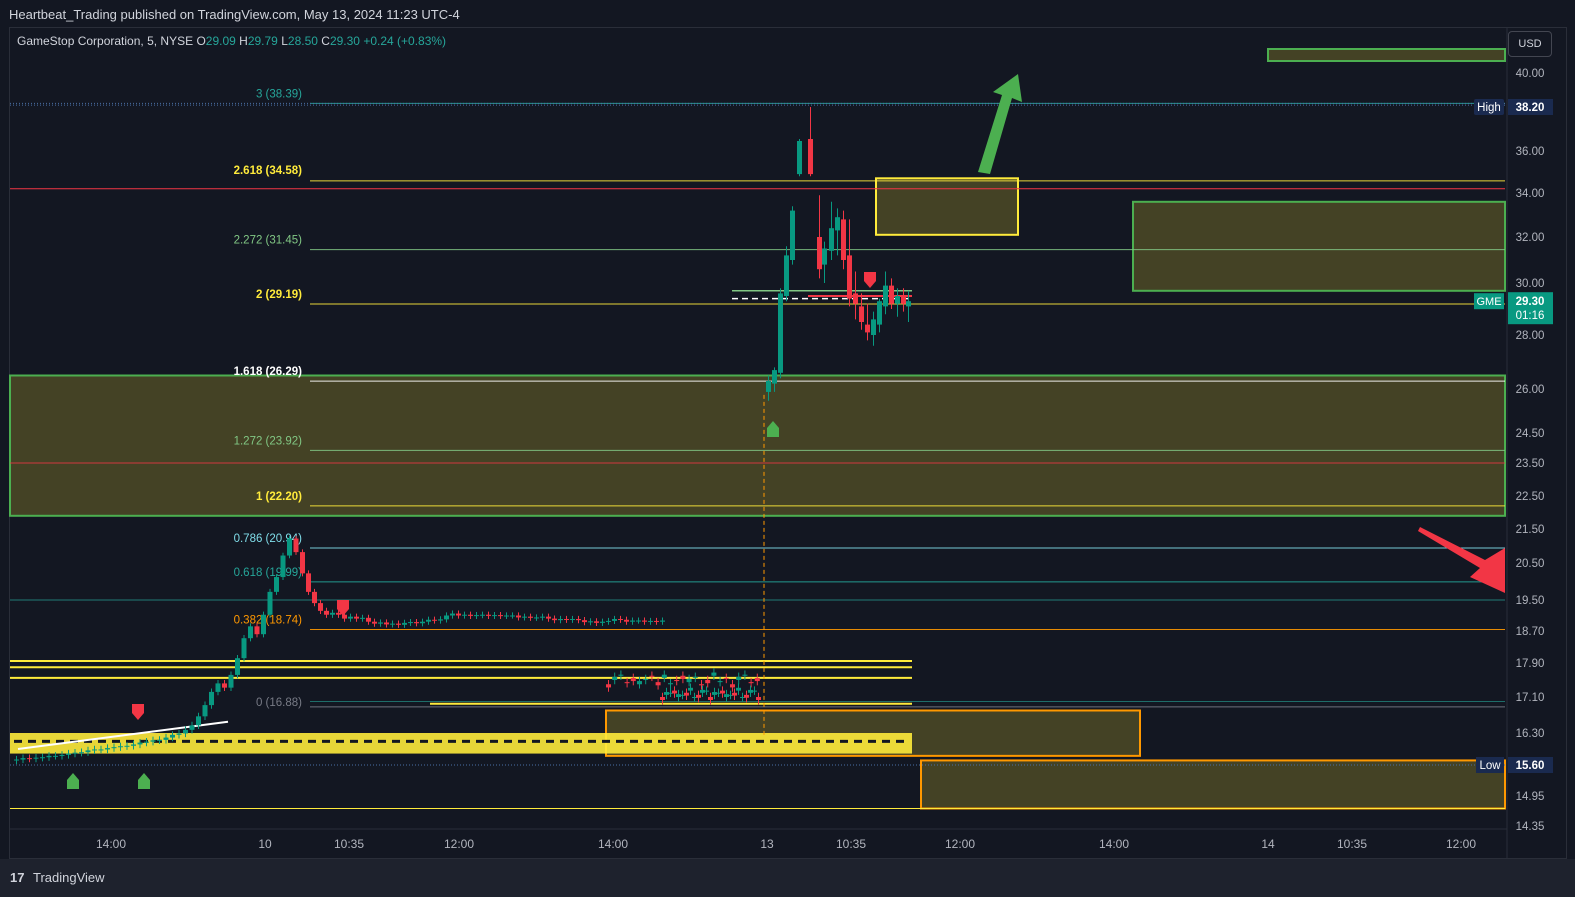 Image resolution: width=1575 pixels, height=897 pixels. I want to click on bar-countdown: 01:16, so click(1530, 316).